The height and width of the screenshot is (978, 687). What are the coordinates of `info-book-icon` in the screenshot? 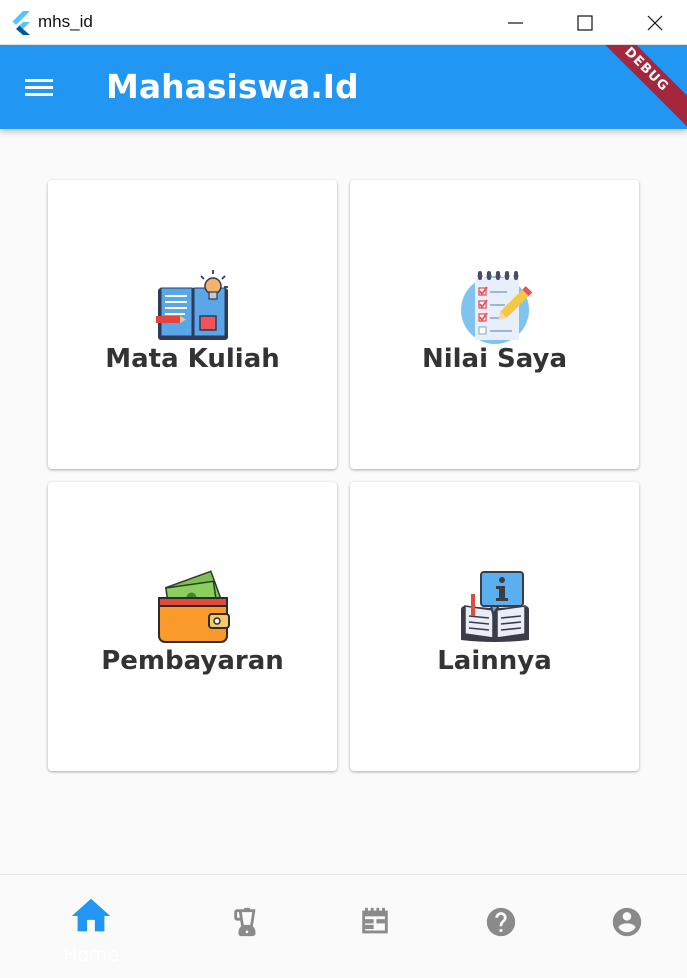 It's located at (494, 606).